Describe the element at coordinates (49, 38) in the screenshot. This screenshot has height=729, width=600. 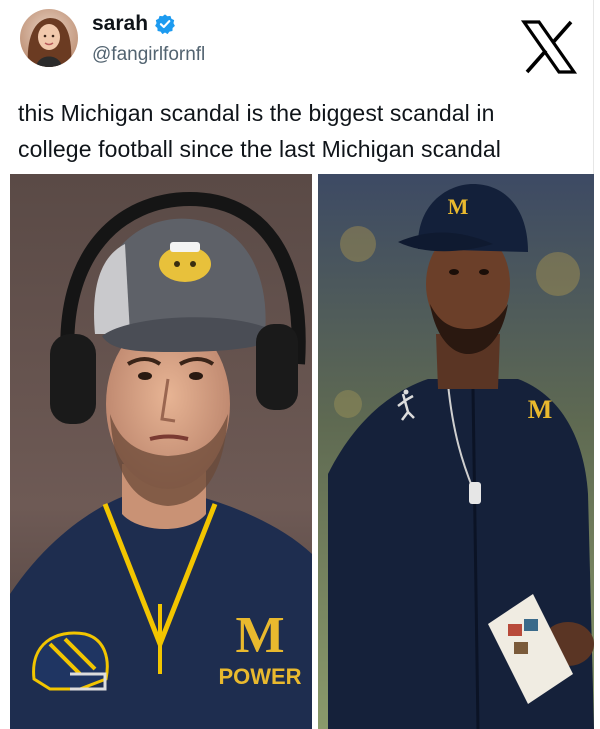
I see `avatar` at that location.